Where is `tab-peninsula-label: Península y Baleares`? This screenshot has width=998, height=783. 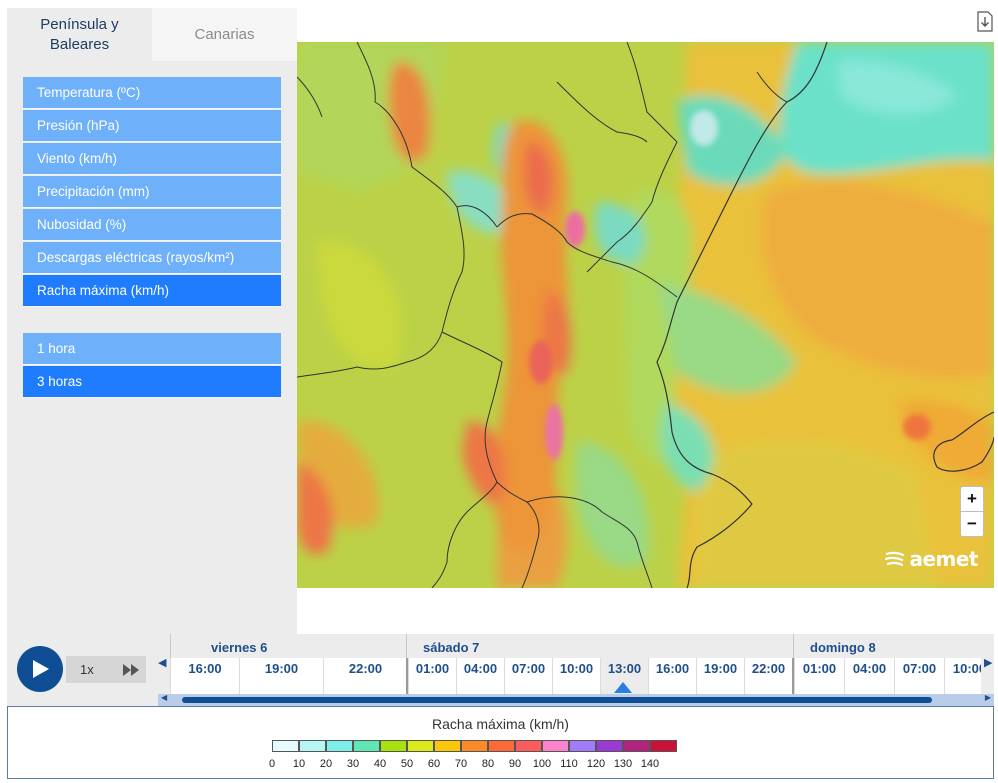
tab-peninsula-label: Península y Baleares is located at coordinates (79, 34).